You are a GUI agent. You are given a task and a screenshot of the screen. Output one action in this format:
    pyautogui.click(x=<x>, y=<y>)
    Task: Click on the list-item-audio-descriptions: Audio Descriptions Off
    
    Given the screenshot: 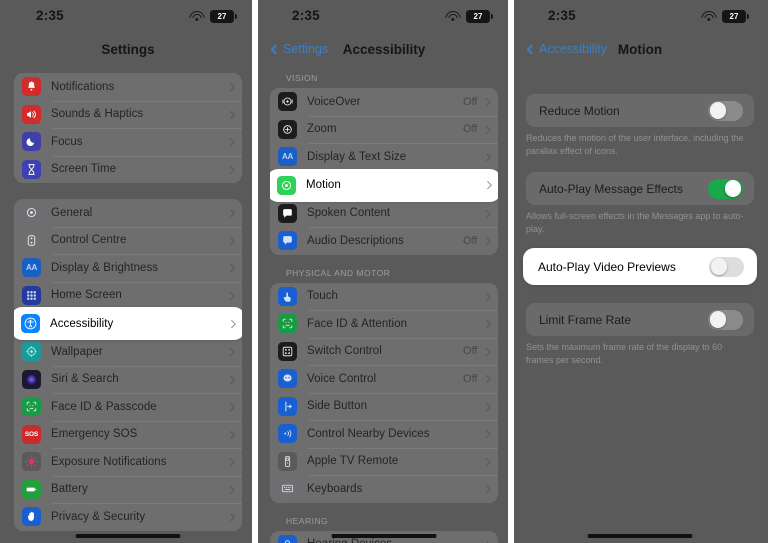 What is the action you would take?
    pyautogui.click(x=384, y=241)
    